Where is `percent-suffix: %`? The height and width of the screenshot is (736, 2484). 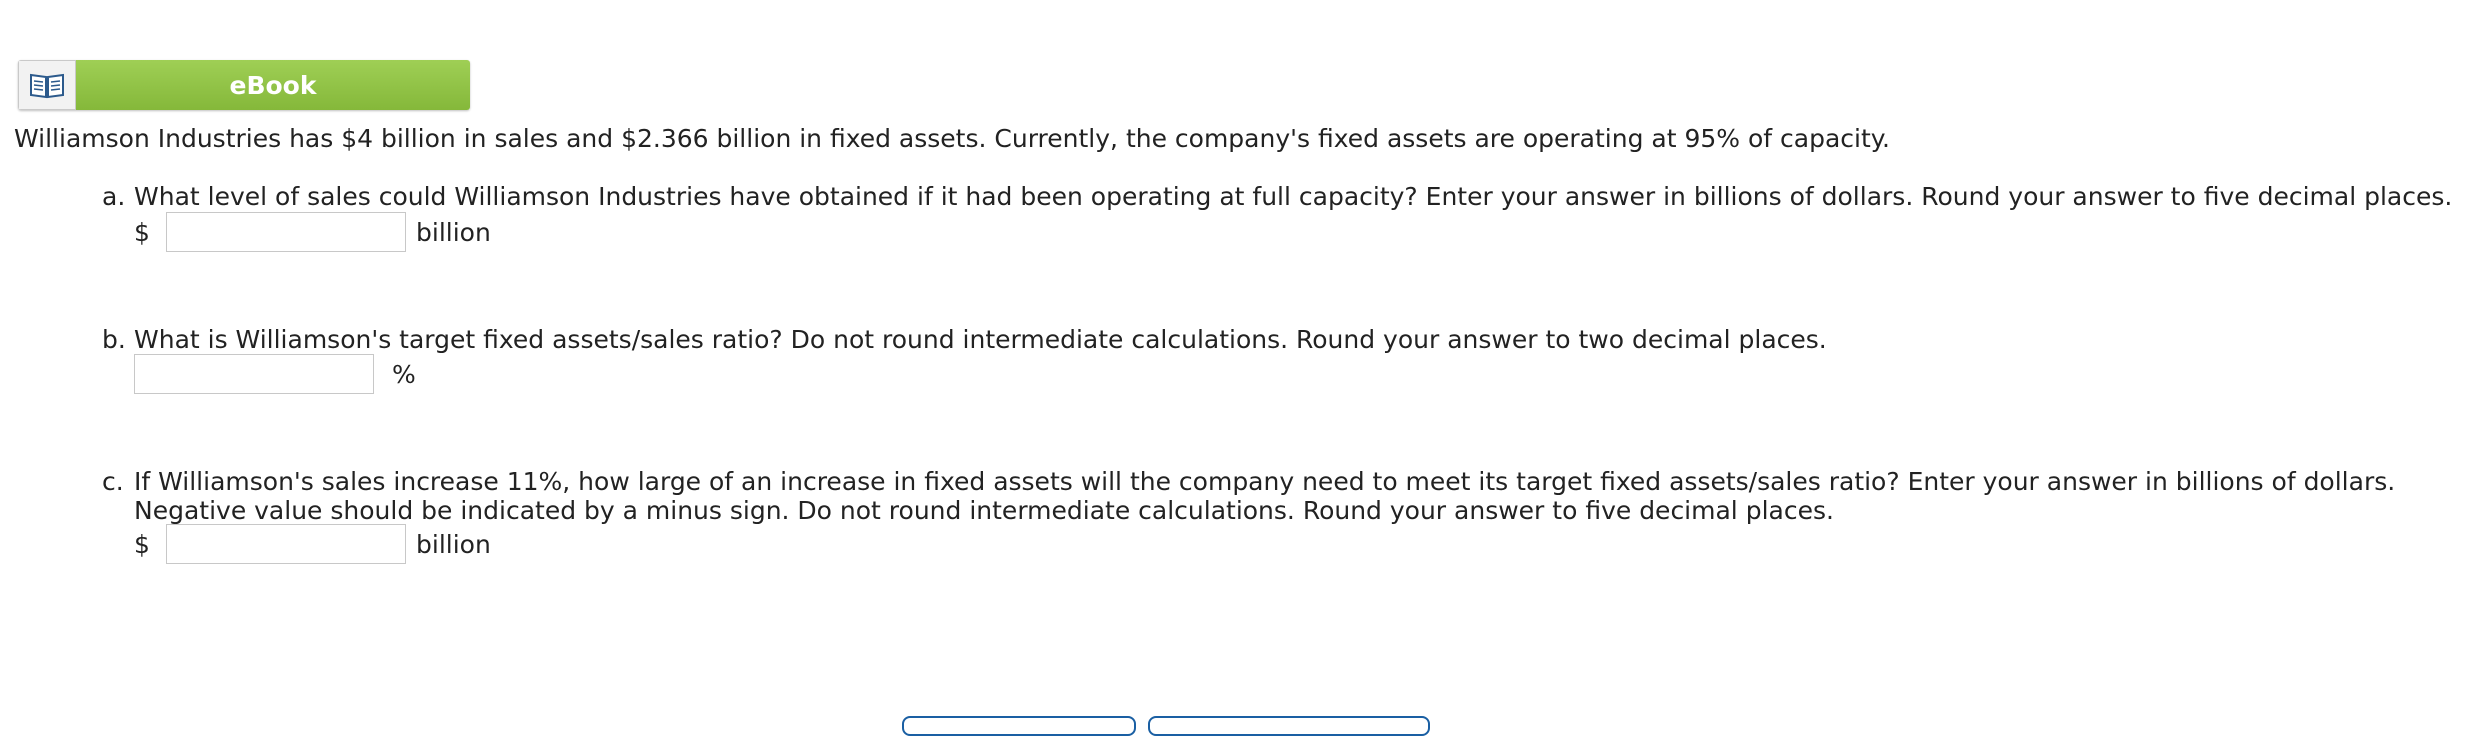
percent-suffix: % is located at coordinates (404, 374).